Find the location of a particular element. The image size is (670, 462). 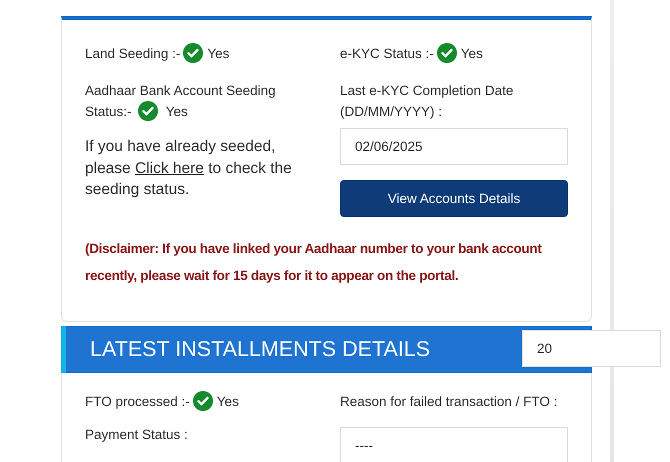

status-label: e-KYC Status :- is located at coordinates (387, 53).